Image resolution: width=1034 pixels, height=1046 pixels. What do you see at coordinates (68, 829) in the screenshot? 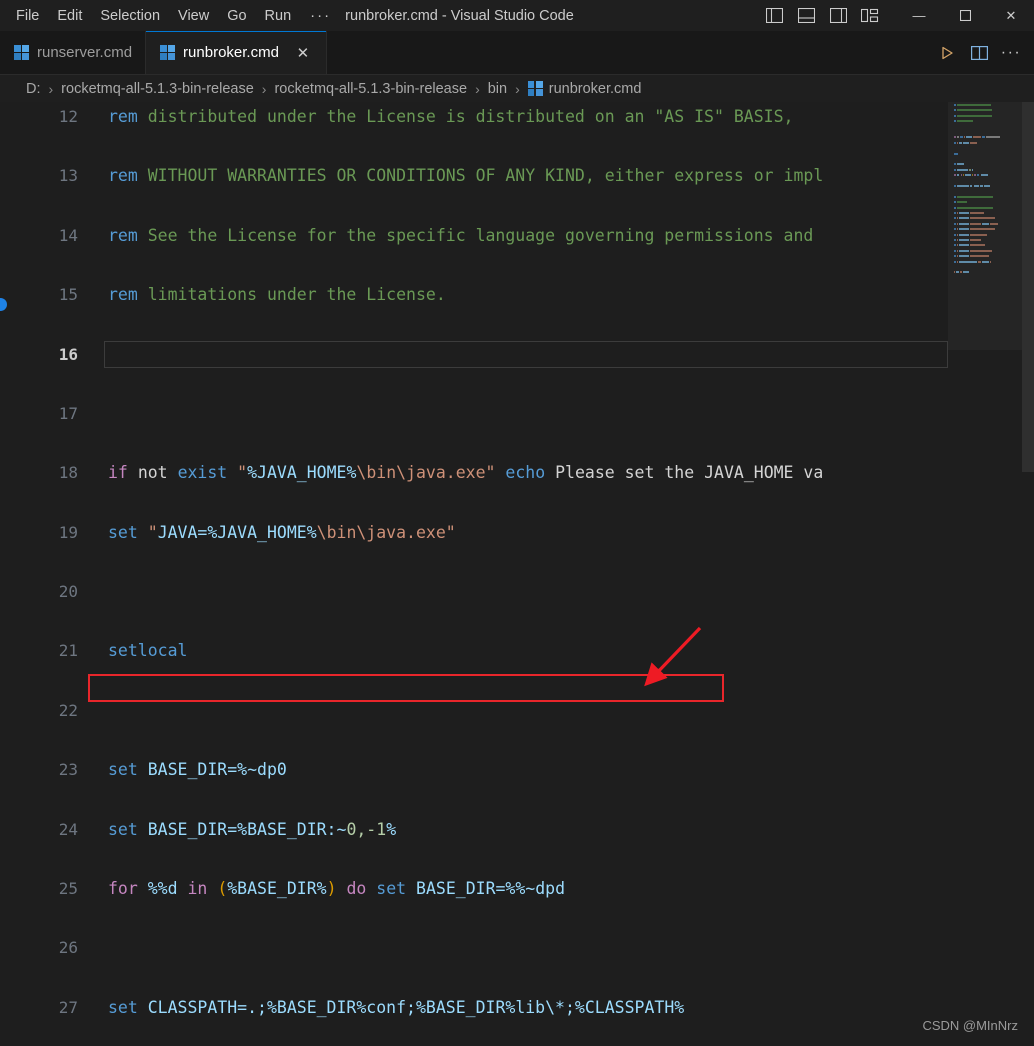
I see `line-number: 24` at bounding box center [68, 829].